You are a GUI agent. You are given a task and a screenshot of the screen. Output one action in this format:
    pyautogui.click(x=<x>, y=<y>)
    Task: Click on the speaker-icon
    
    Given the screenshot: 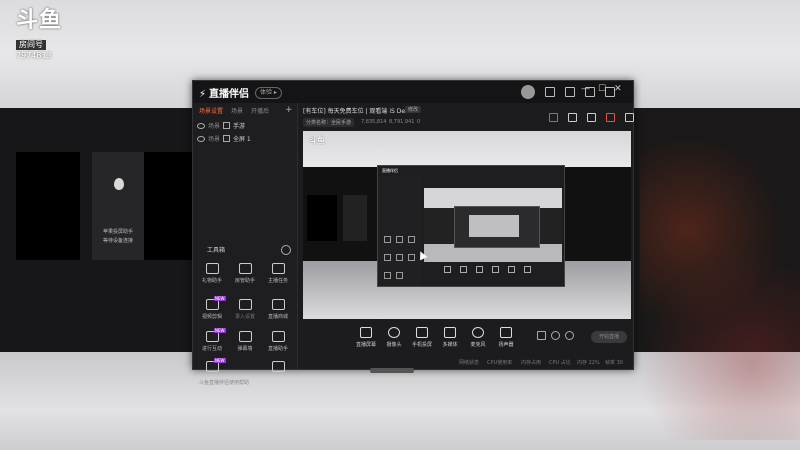 What is the action you would take?
    pyautogui.click(x=506, y=332)
    